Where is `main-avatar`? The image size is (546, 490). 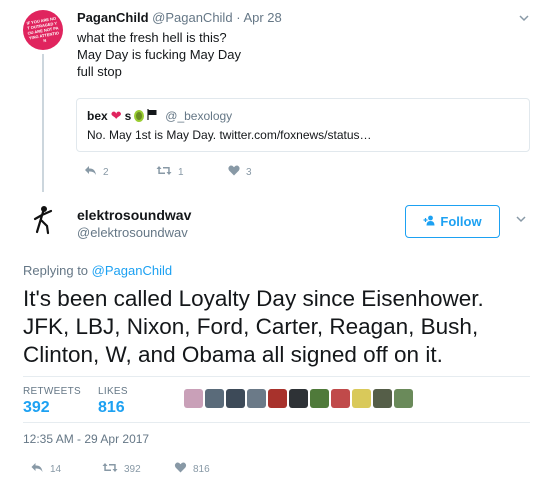
main-avatar is located at coordinates (43, 220).